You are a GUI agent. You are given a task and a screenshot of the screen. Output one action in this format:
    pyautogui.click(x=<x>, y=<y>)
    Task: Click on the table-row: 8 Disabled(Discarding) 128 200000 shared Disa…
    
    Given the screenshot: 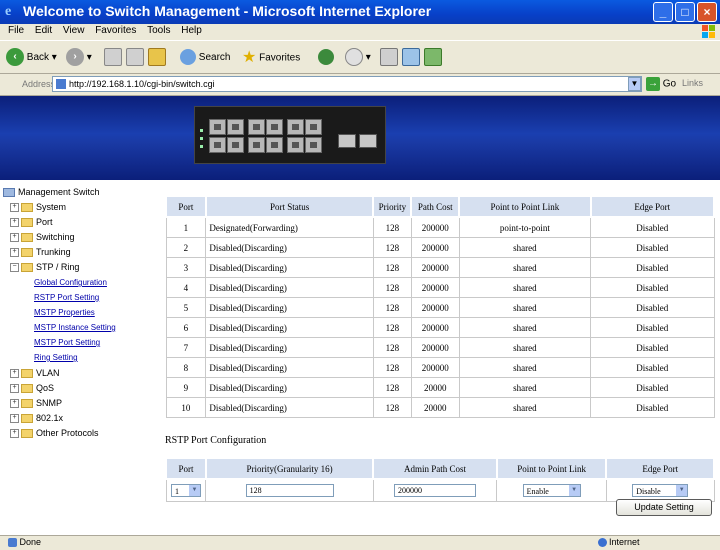 What is the action you would take?
    pyautogui.click(x=440, y=367)
    